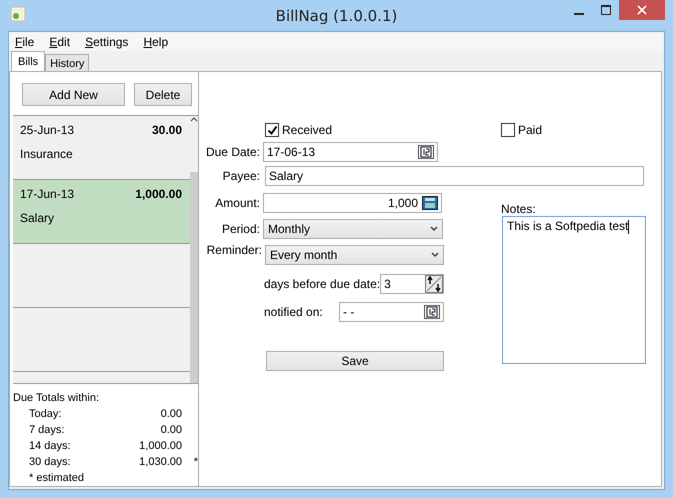  What do you see at coordinates (412, 284) in the screenshot?
I see `days-spinner: 3` at bounding box center [412, 284].